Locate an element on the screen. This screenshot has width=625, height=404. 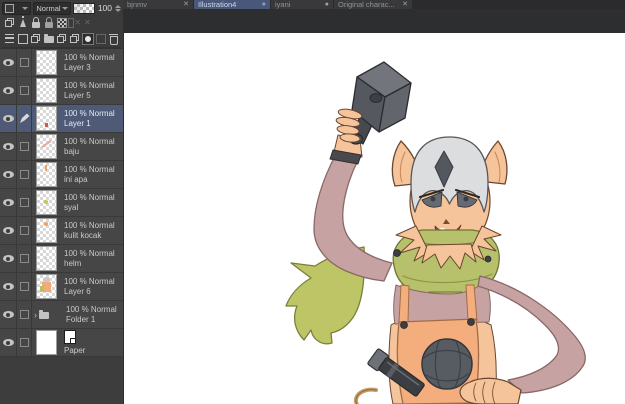
paper-layer-row: Paper is located at coordinates (61, 343).